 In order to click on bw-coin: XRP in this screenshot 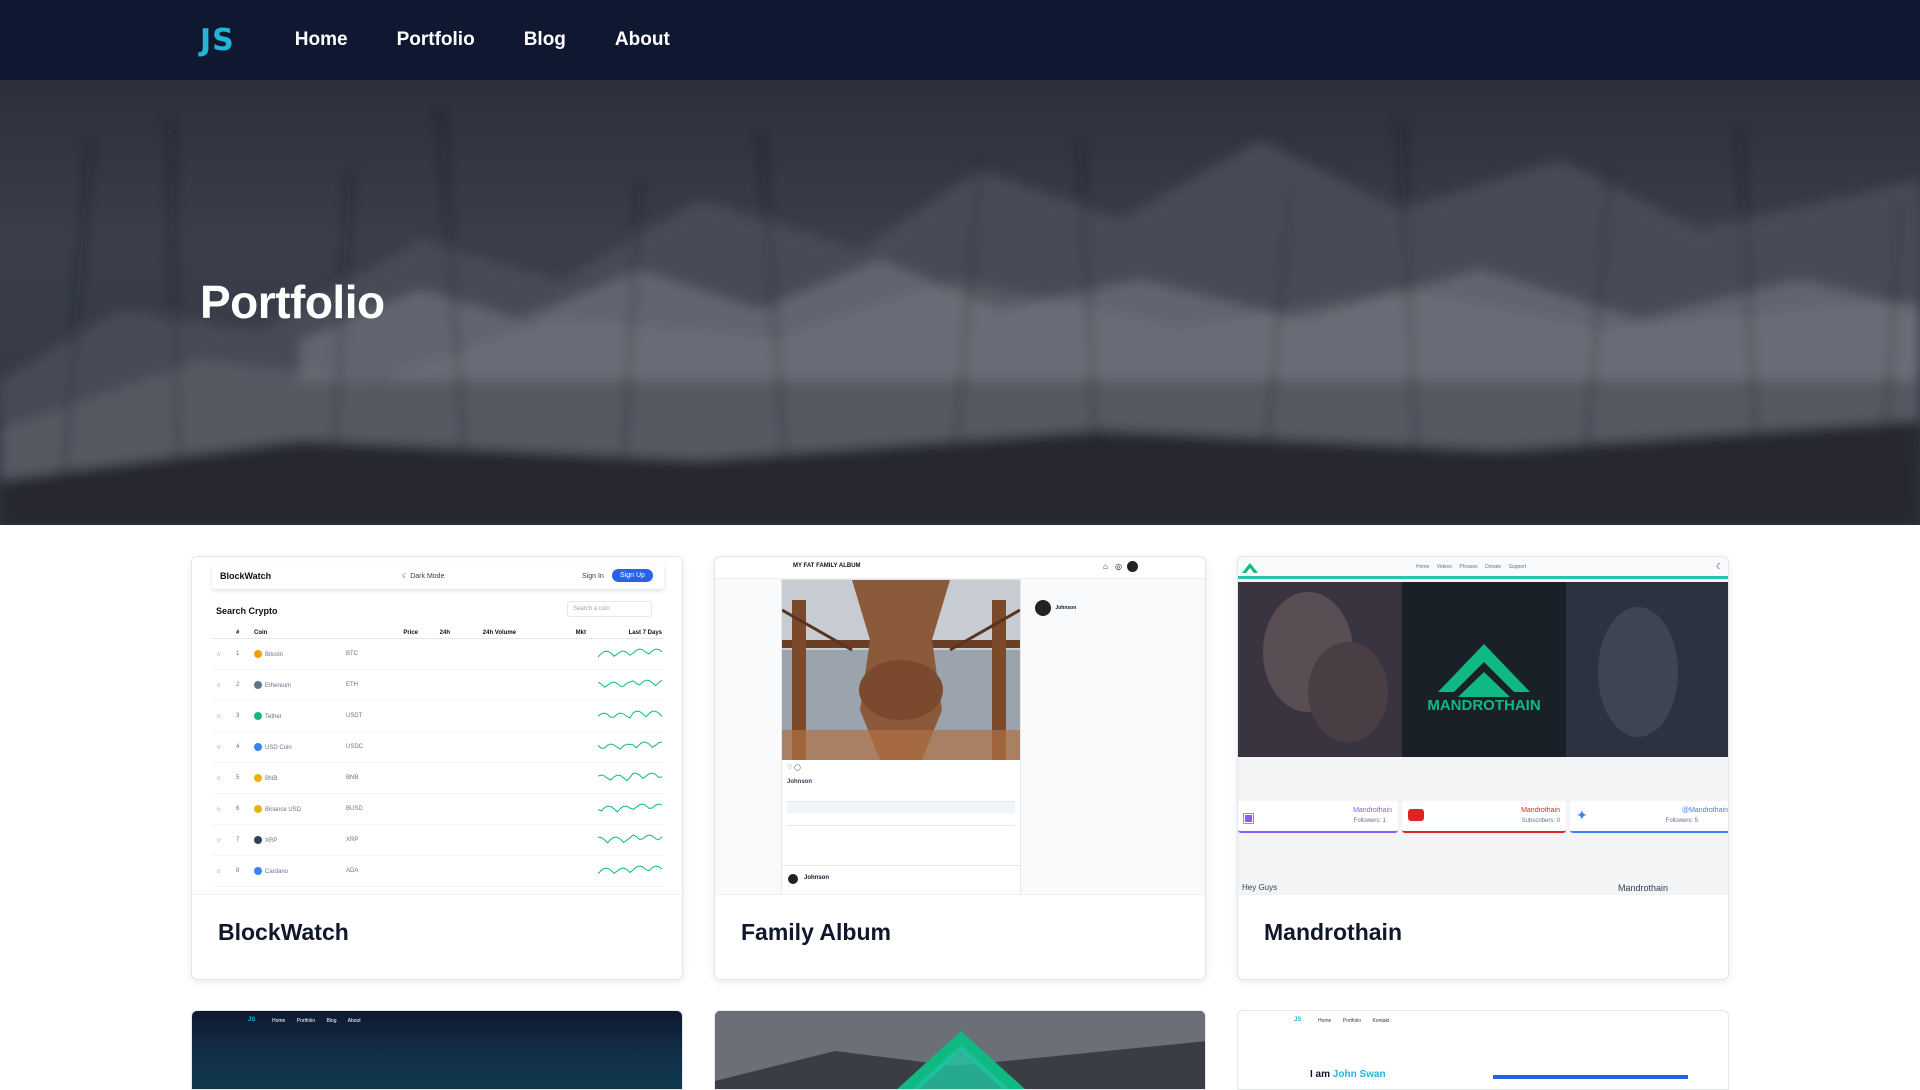, I will do `click(300, 840)`.